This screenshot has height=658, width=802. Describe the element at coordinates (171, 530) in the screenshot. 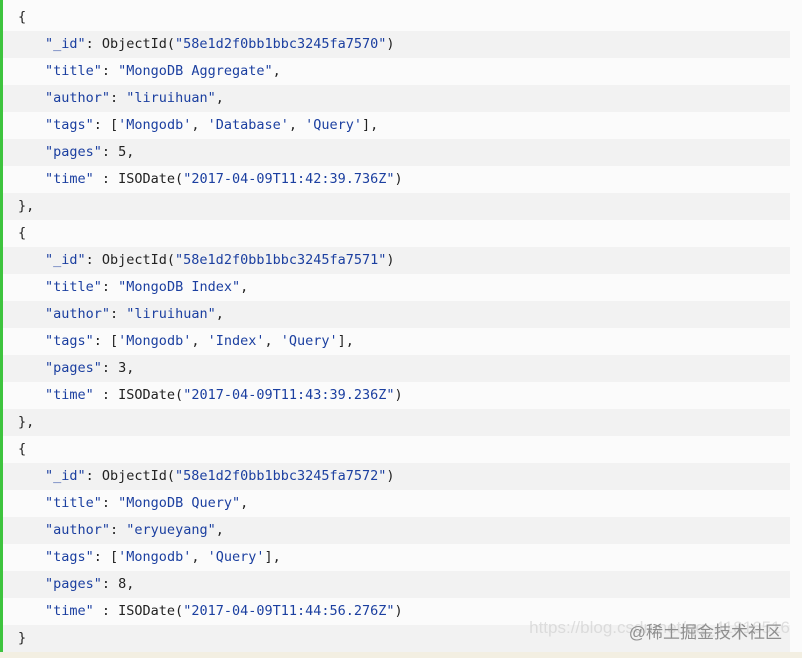

I see `code-string-token: "eryueyang"` at that location.